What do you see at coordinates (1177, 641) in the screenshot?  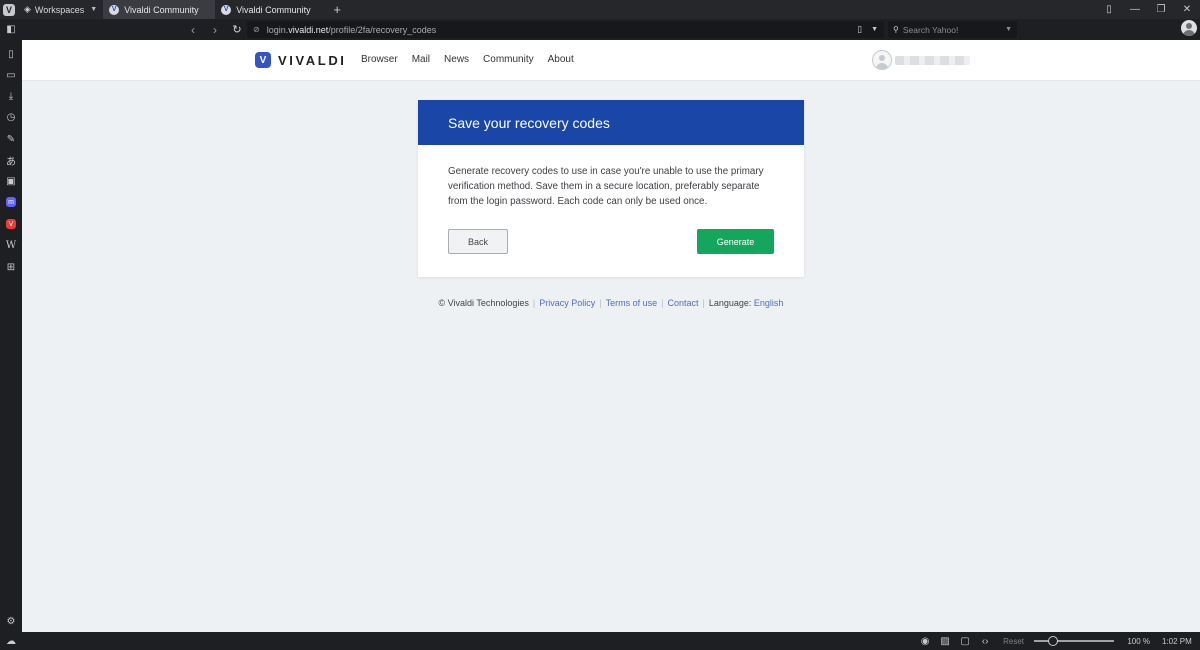 I see `clock: 1:02 PM` at bounding box center [1177, 641].